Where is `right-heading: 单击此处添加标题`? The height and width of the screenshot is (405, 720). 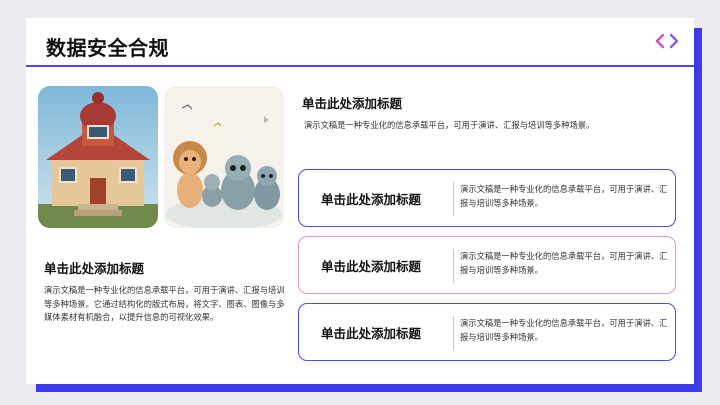 right-heading: 单击此处添加标题 is located at coordinates (352, 103).